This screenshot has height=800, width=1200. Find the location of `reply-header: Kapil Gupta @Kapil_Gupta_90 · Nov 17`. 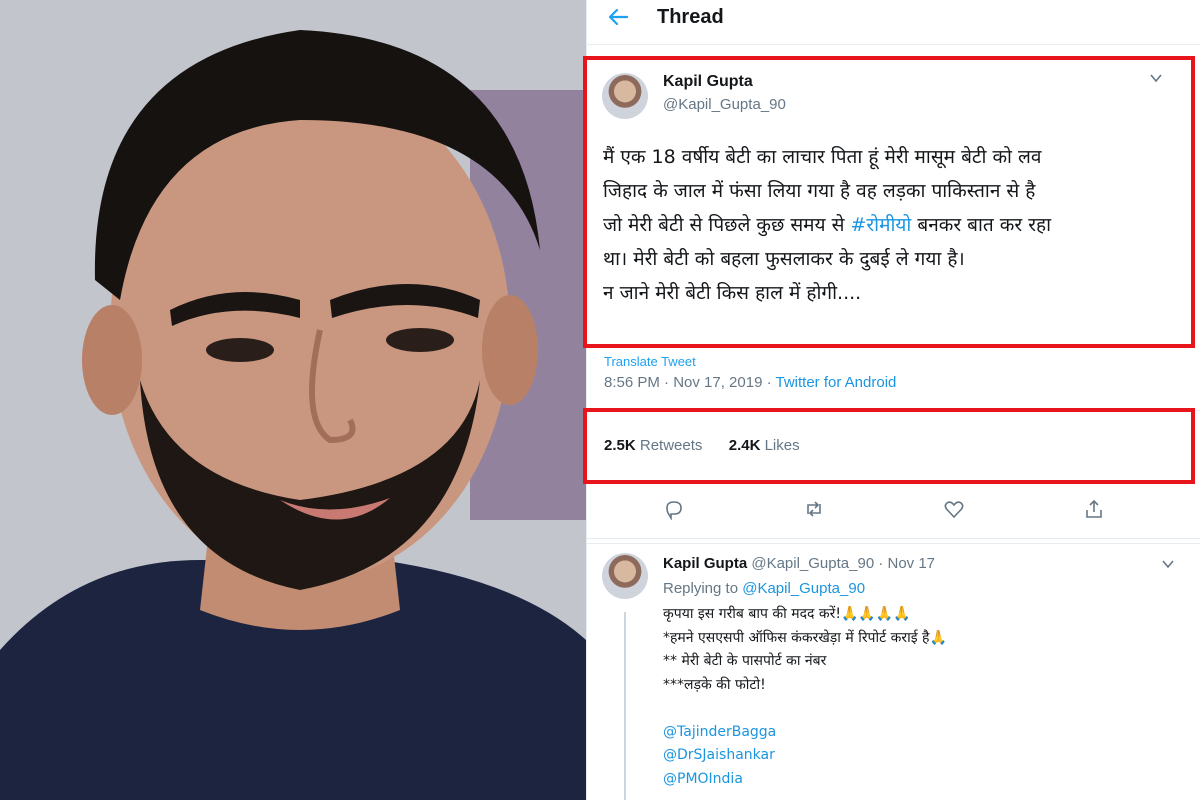

reply-header: Kapil Gupta @Kapil_Gupta_90 · Nov 17 is located at coordinates (799, 563).